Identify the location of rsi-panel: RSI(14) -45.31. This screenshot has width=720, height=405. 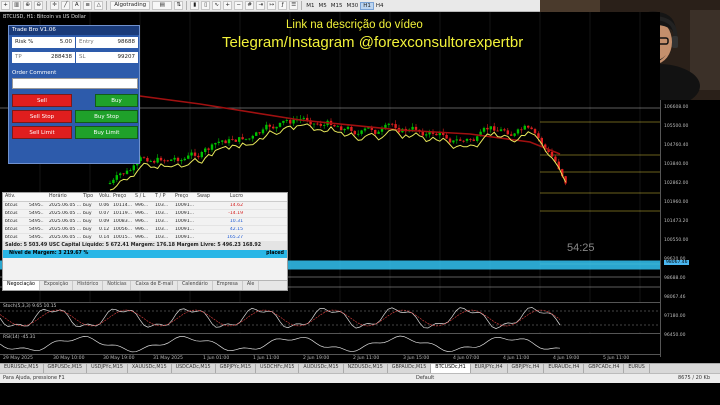
(330, 343).